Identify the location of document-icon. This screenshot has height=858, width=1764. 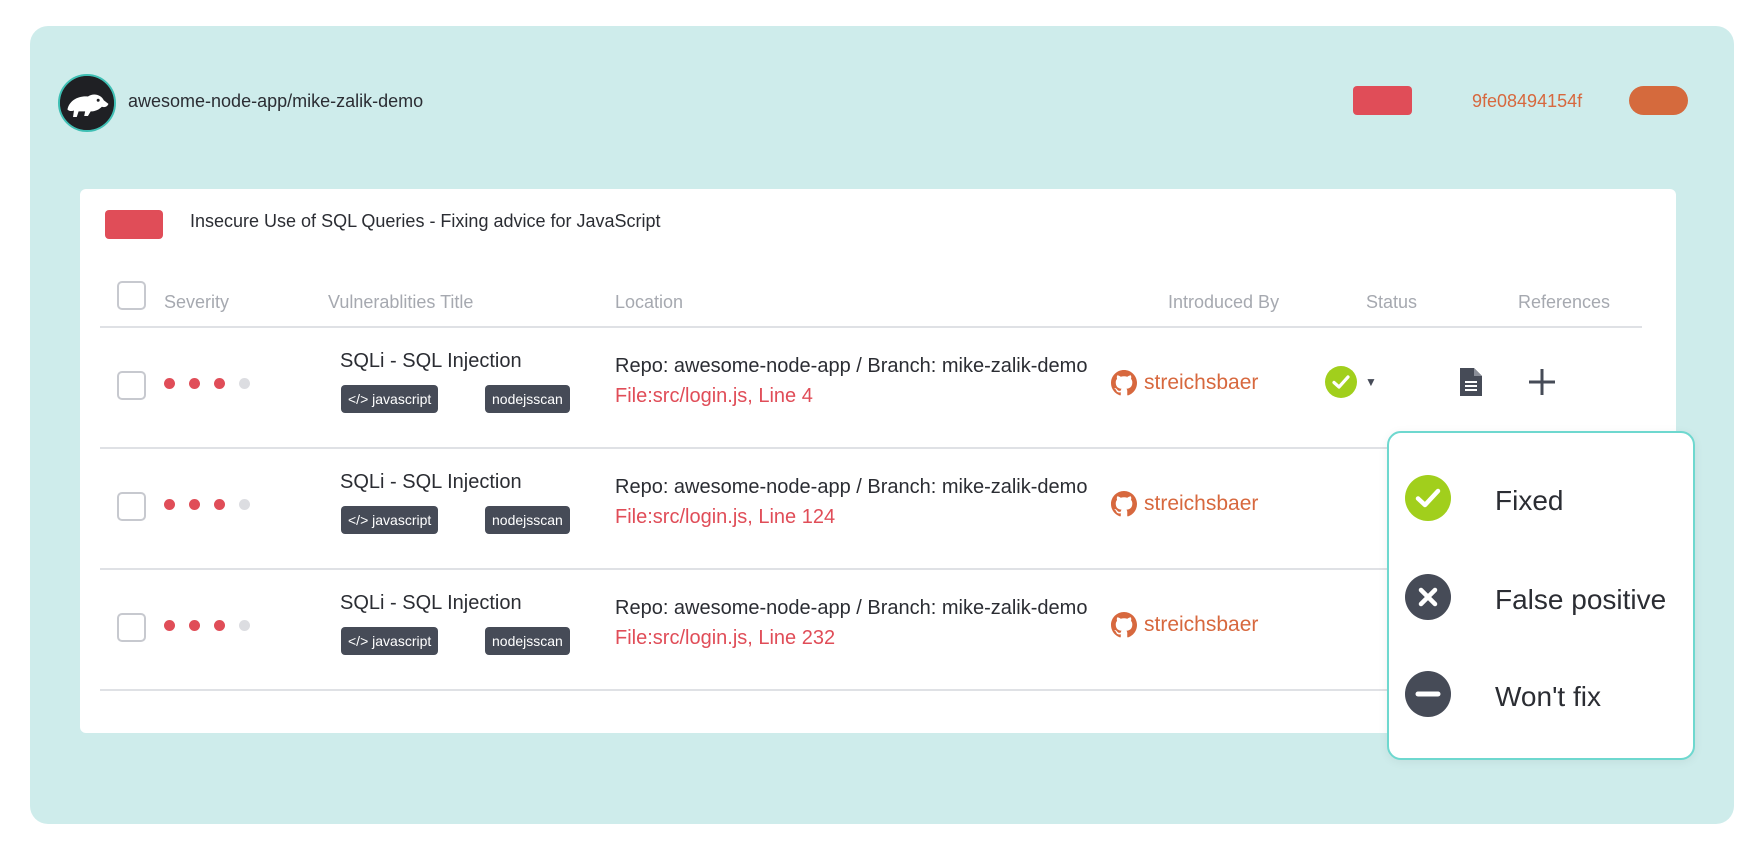
(1471, 382).